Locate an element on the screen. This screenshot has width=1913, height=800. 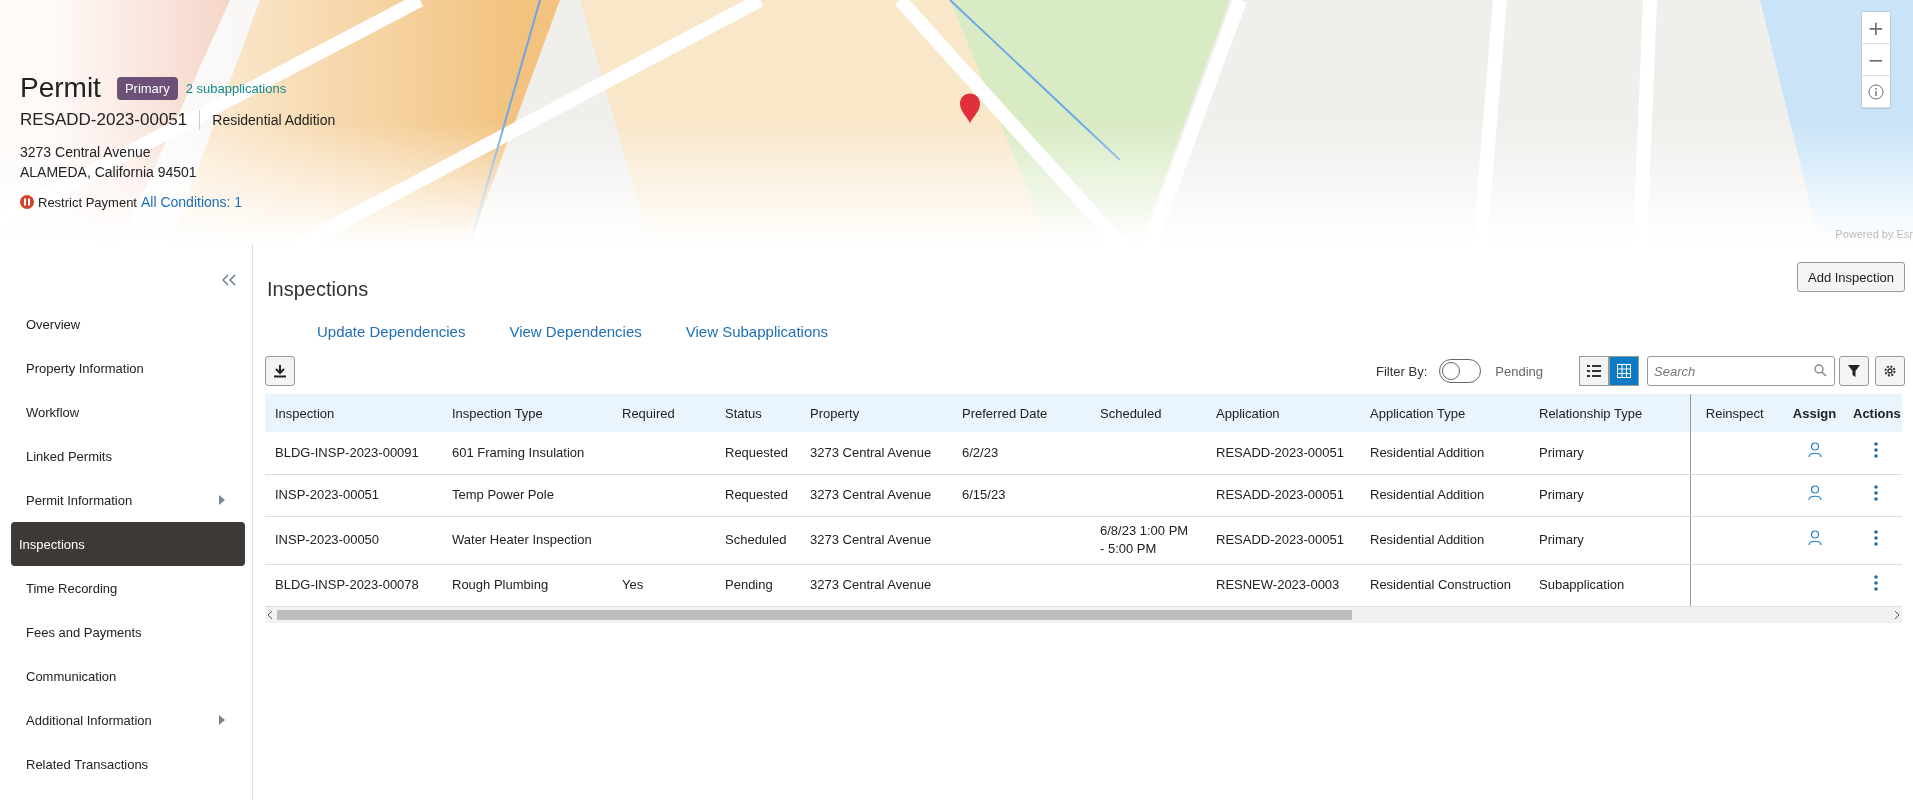
action-link: View Subapplications is located at coordinates (757, 331).